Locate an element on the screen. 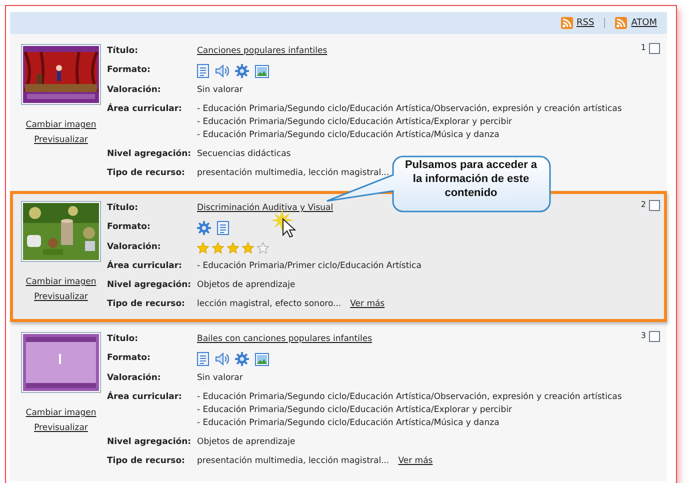 This screenshot has height=483, width=692. callout-text: Pulsamos para acceder a la información de este contenido is located at coordinates (471, 179).